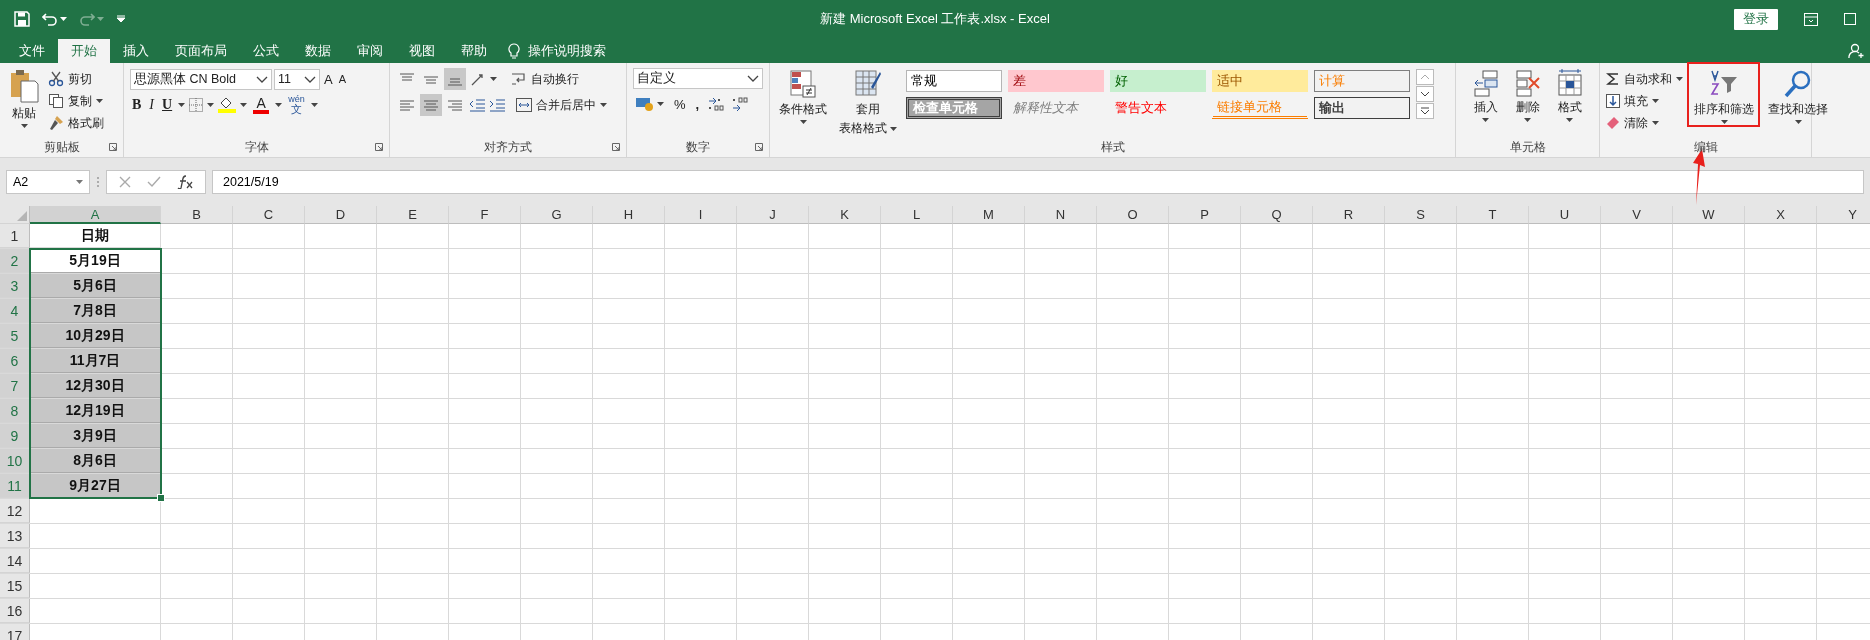 Image resolution: width=1870 pixels, height=640 pixels. I want to click on clear-button: 清除, so click(1644, 123).